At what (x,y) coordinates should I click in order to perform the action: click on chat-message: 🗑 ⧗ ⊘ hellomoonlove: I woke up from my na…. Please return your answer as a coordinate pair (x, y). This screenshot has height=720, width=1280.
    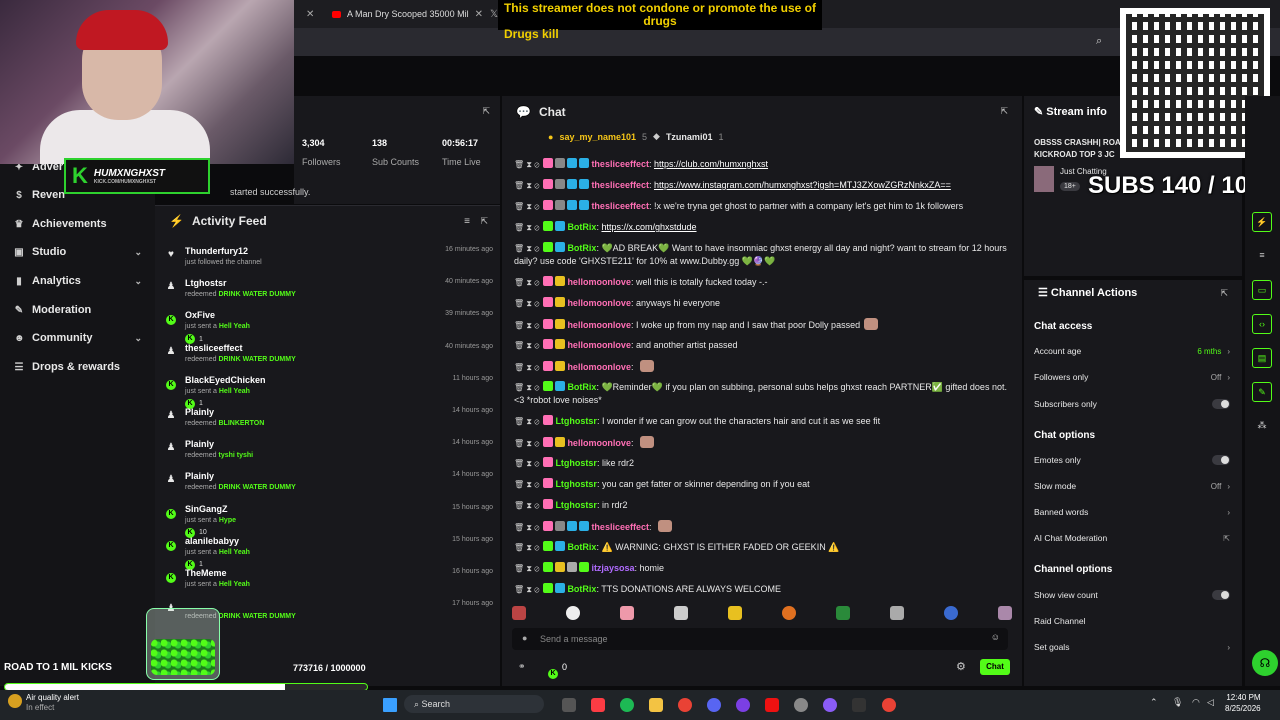
    Looking at the image, I should click on (762, 325).